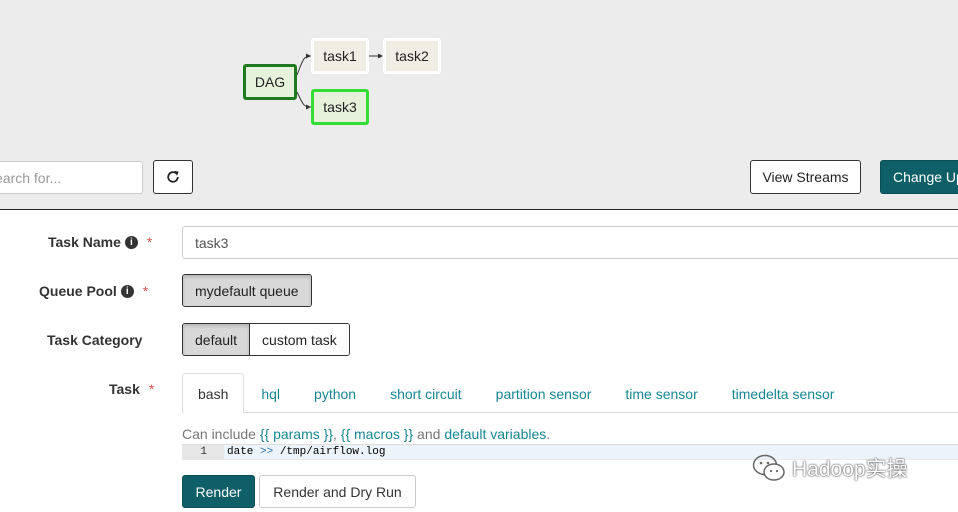 The width and height of the screenshot is (958, 512). What do you see at coordinates (337, 434) in the screenshot?
I see `help-sep: ,` at bounding box center [337, 434].